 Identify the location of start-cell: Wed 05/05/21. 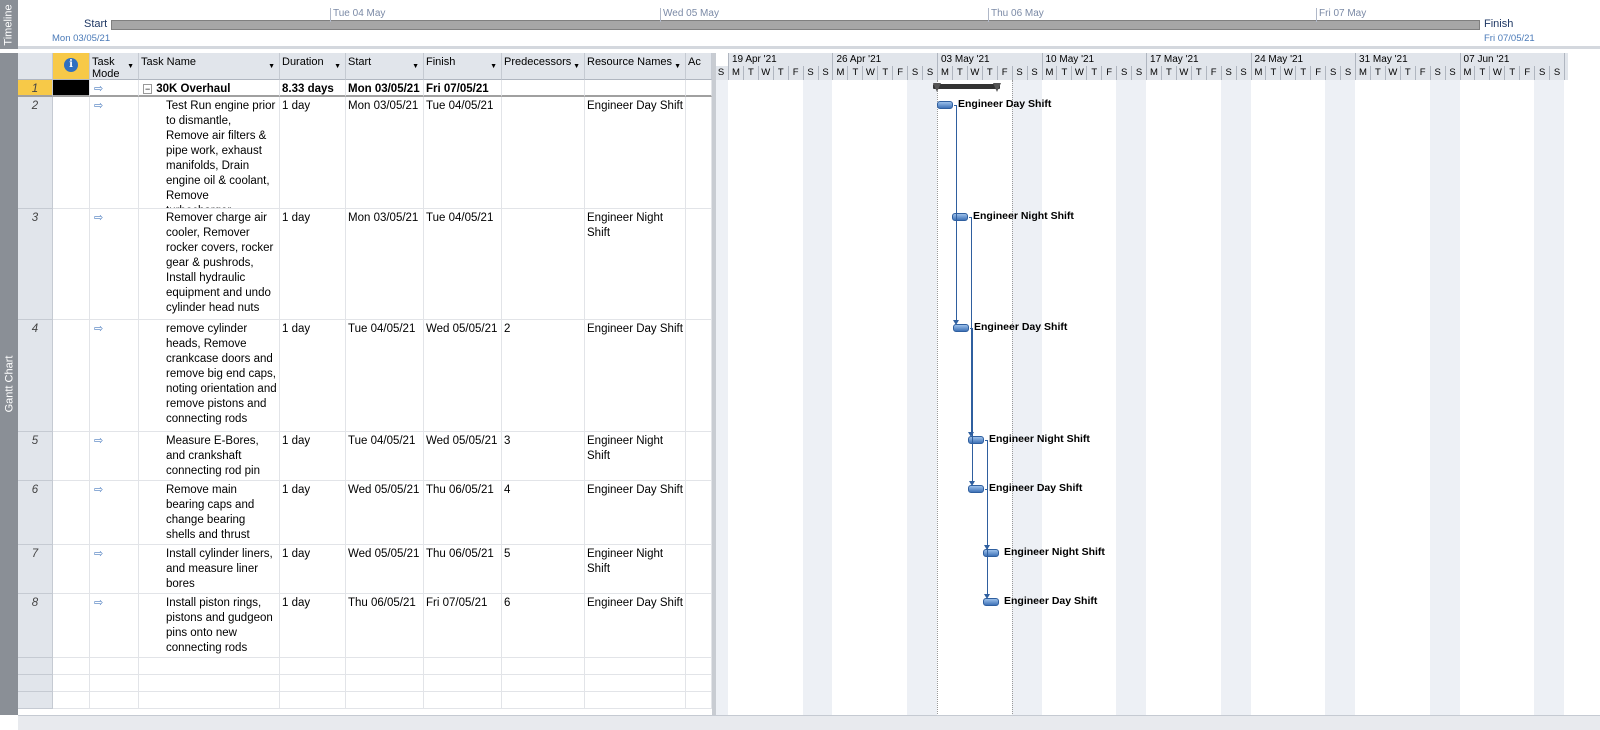
(385, 569).